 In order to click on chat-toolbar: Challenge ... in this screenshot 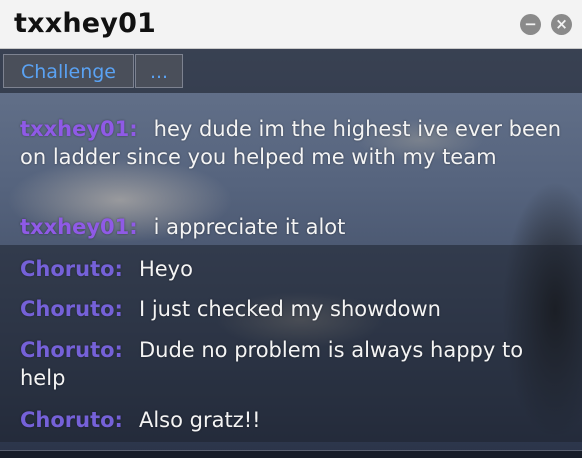, I will do `click(291, 71)`.